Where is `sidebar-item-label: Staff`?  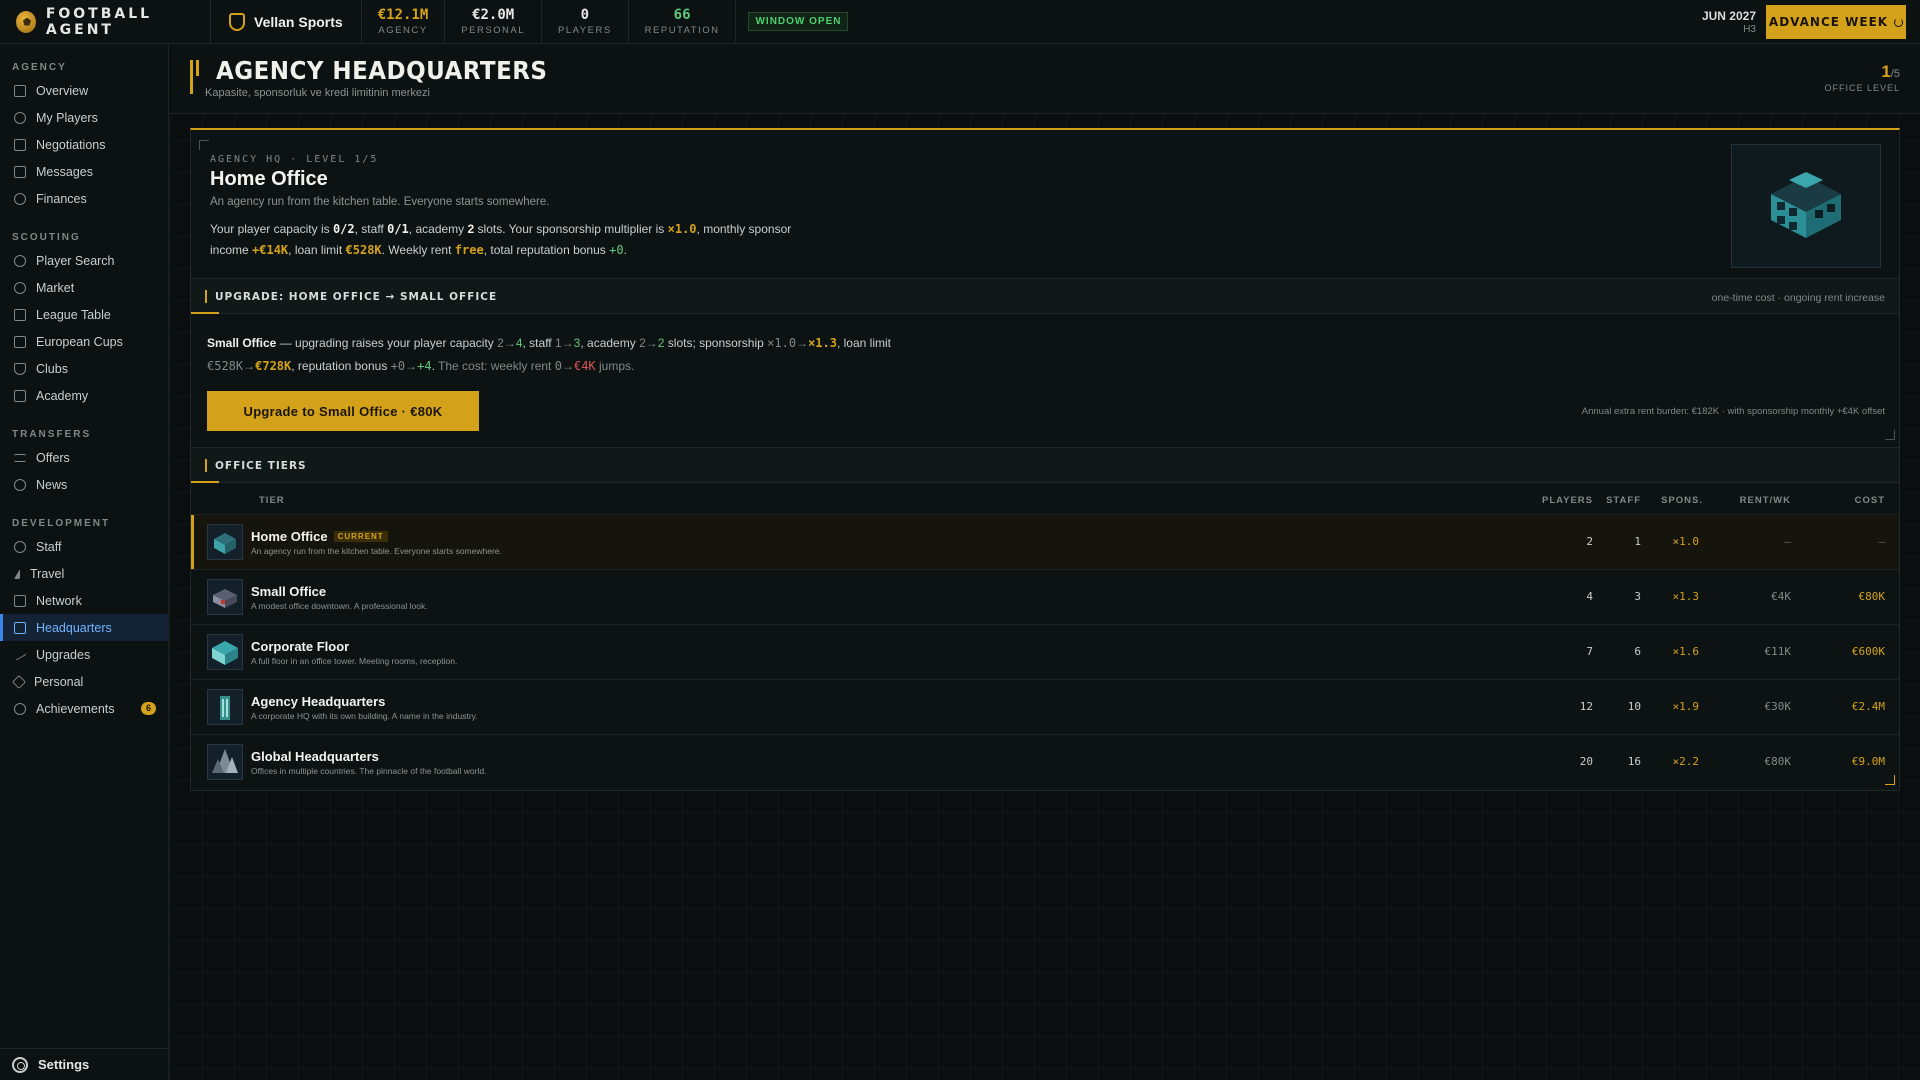
sidebar-item-label: Staff is located at coordinates (49, 546).